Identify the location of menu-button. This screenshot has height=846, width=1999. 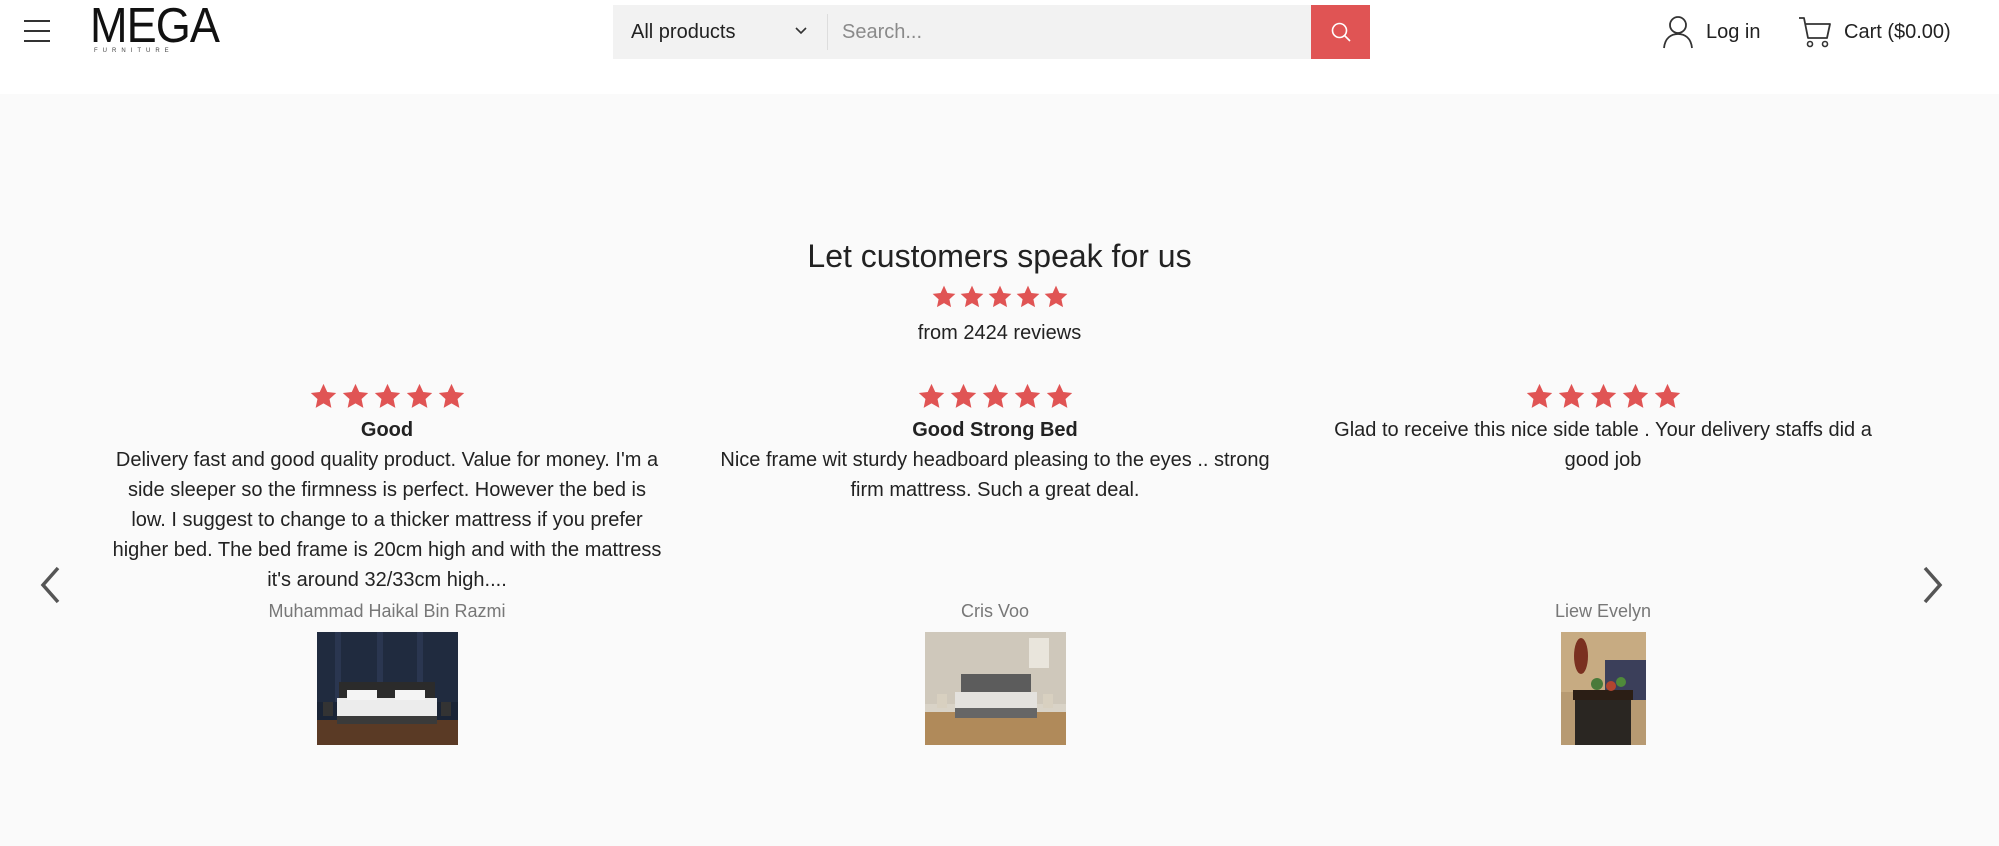
(37, 32).